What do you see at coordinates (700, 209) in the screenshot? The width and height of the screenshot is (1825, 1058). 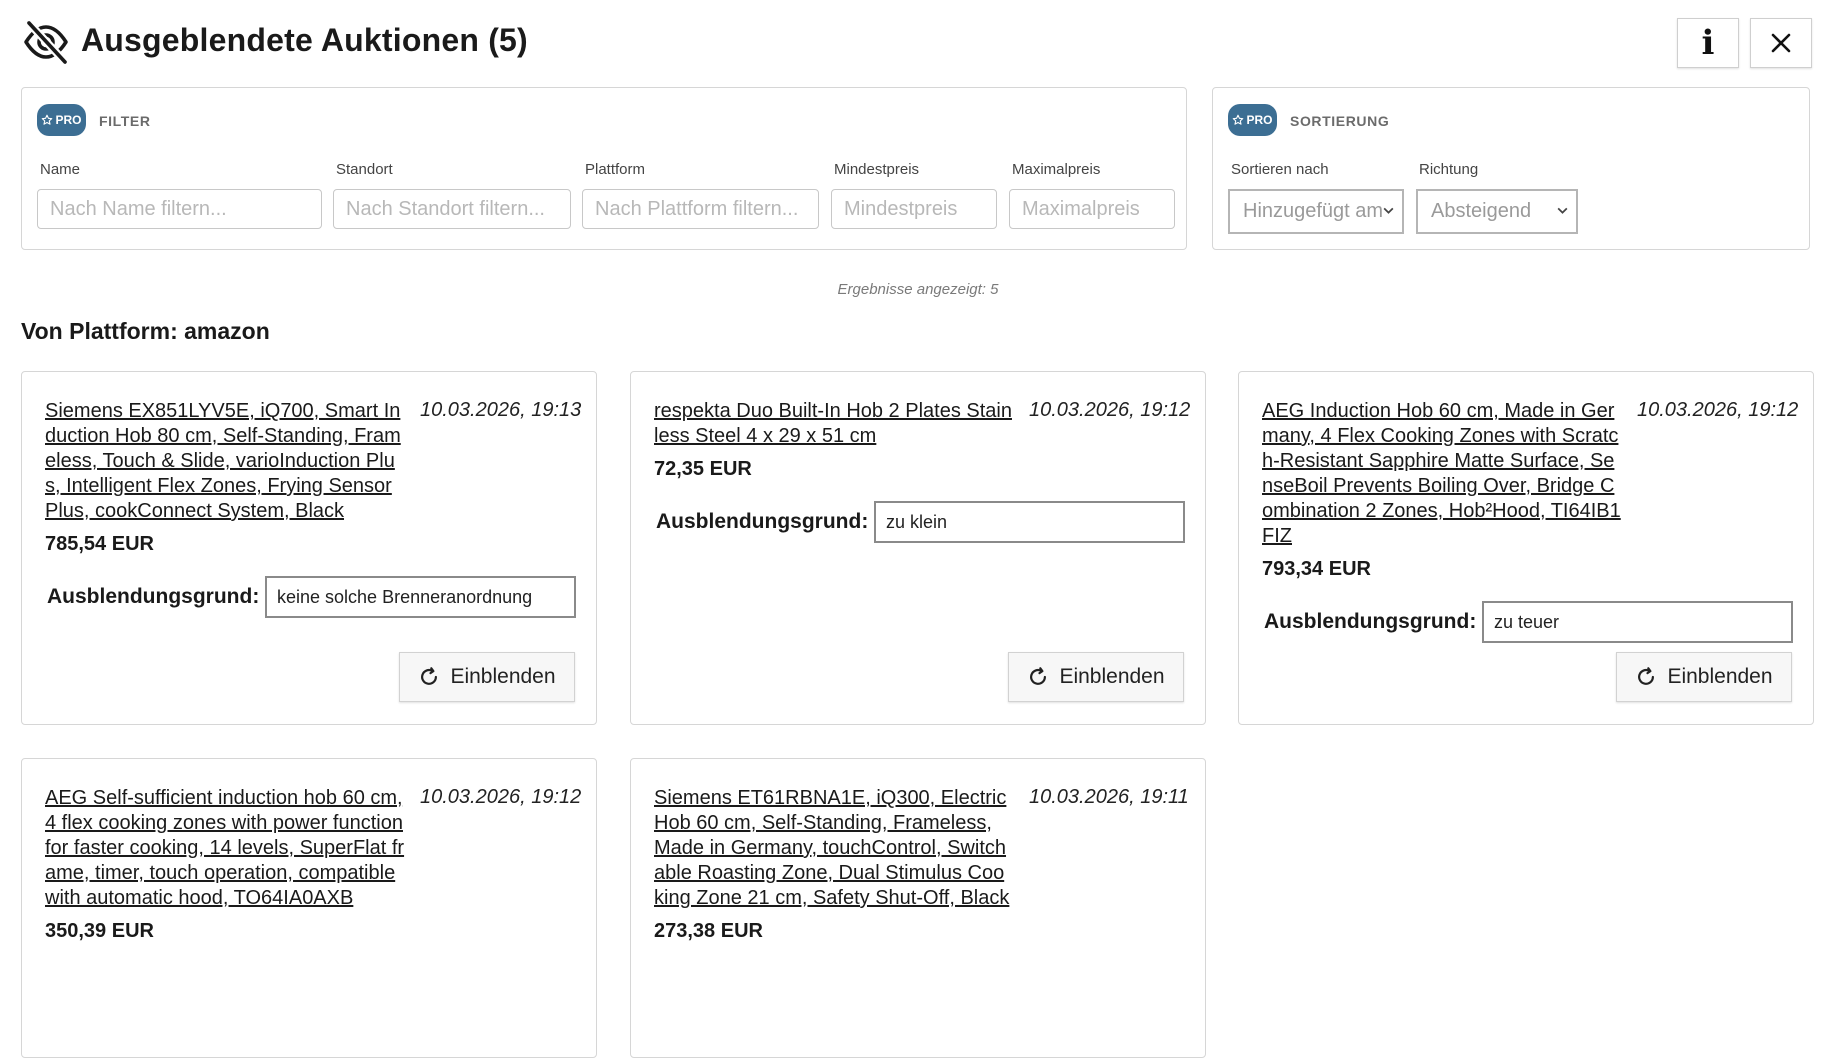 I see `platform-filter-input` at bounding box center [700, 209].